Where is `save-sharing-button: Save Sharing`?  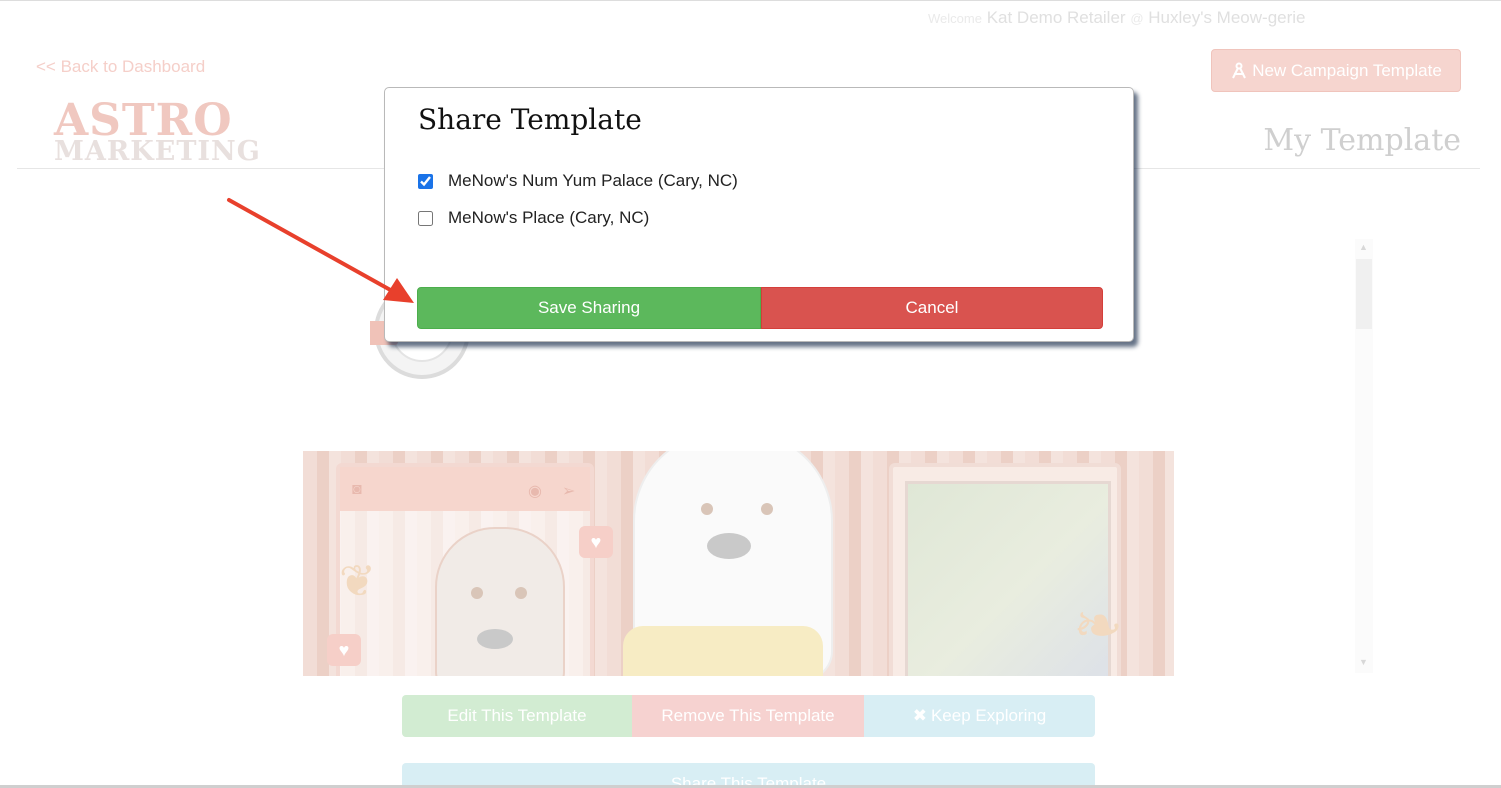
save-sharing-button: Save Sharing is located at coordinates (589, 308).